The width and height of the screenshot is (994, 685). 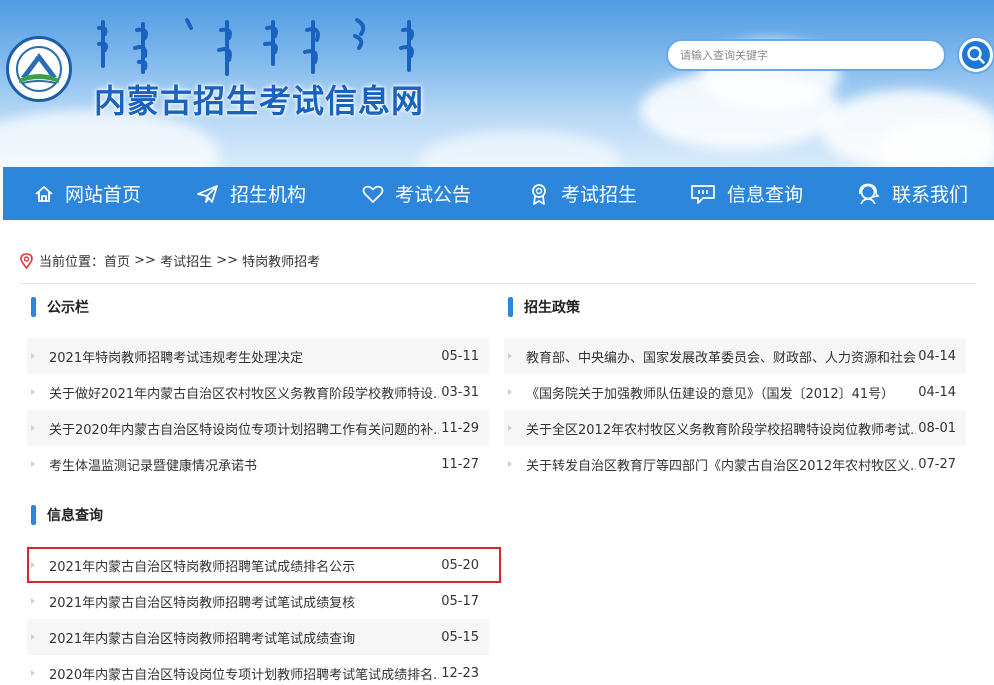 I want to click on item-date: 05-20, so click(x=460, y=565).